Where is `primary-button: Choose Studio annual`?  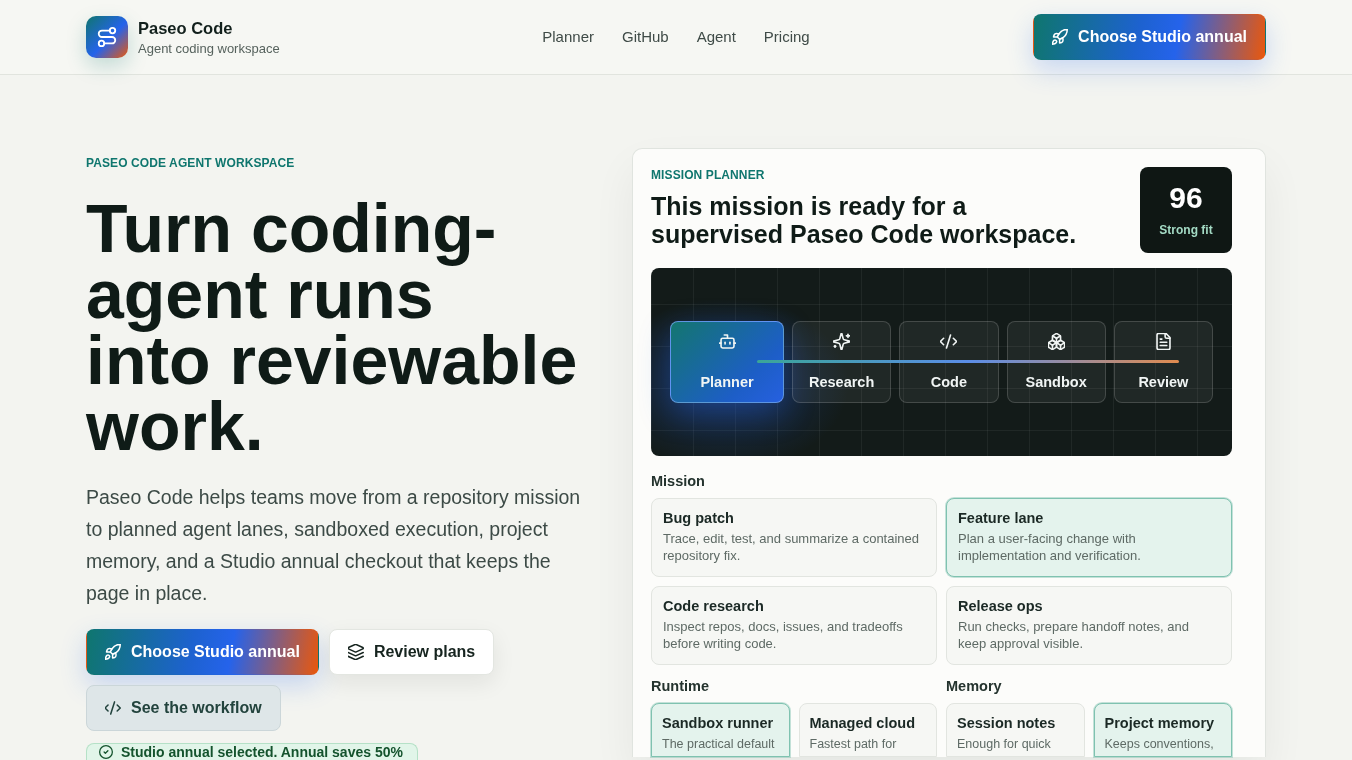
primary-button: Choose Studio annual is located at coordinates (202, 652).